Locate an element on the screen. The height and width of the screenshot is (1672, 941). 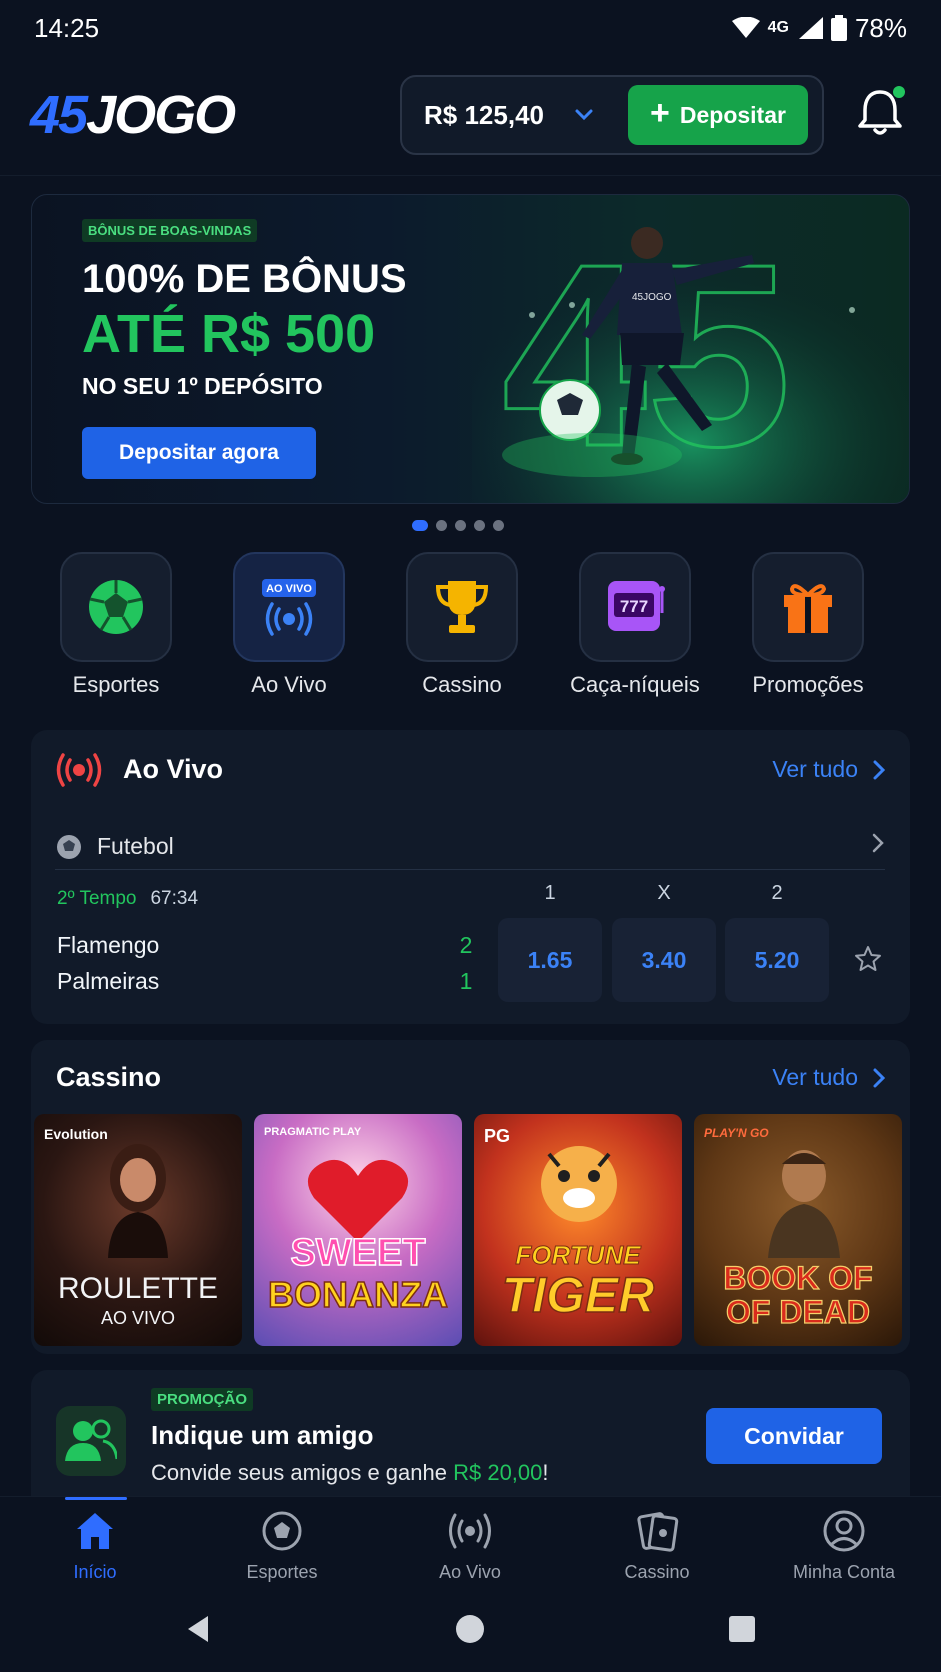
away-team: Palmeiras is located at coordinates (108, 981).